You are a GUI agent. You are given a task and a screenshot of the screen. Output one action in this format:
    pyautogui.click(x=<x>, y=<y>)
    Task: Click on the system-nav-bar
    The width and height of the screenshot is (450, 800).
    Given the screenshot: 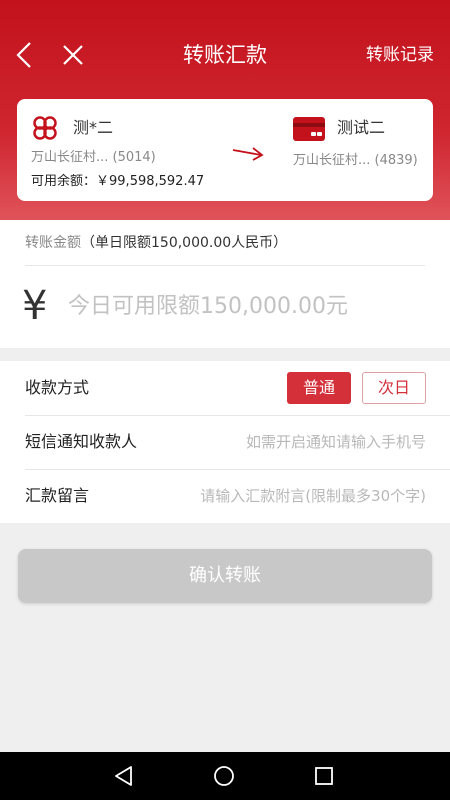 What is the action you would take?
    pyautogui.click(x=225, y=776)
    